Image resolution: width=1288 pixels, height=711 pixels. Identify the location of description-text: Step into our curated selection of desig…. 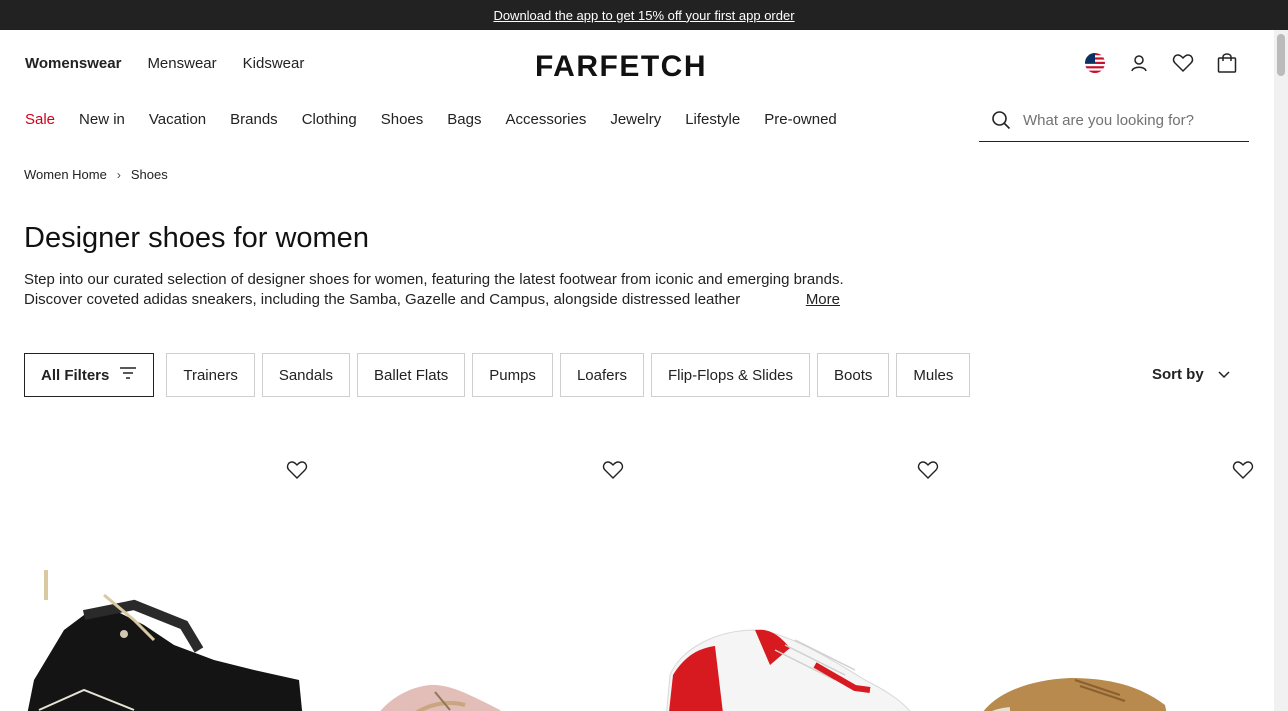
(434, 289).